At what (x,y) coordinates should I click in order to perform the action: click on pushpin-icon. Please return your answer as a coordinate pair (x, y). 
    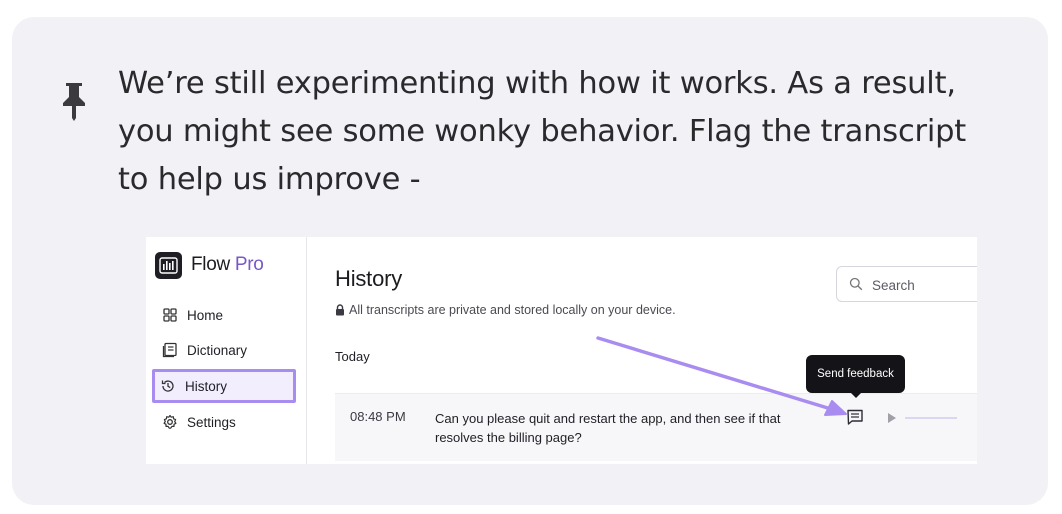
    Looking at the image, I should click on (74, 102).